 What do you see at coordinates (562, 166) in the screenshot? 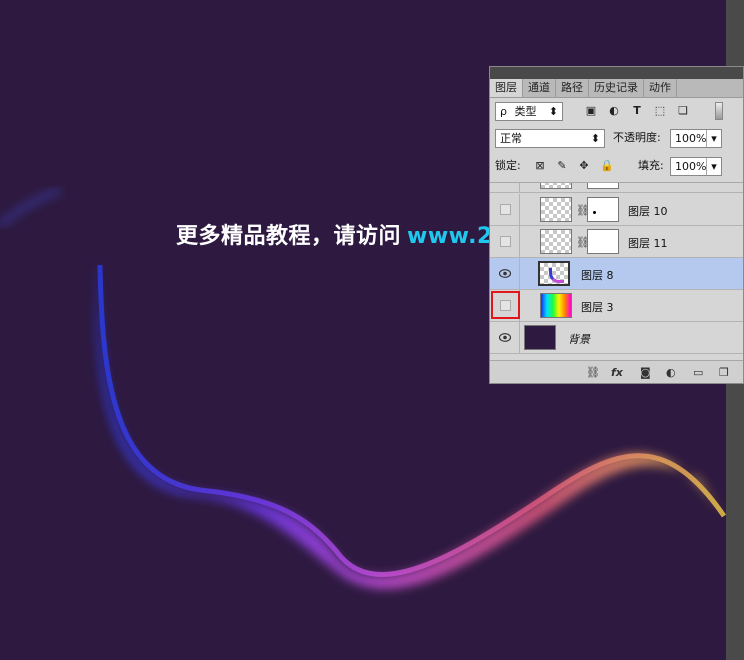
I see `lock-pixels-icon: ✎` at bounding box center [562, 166].